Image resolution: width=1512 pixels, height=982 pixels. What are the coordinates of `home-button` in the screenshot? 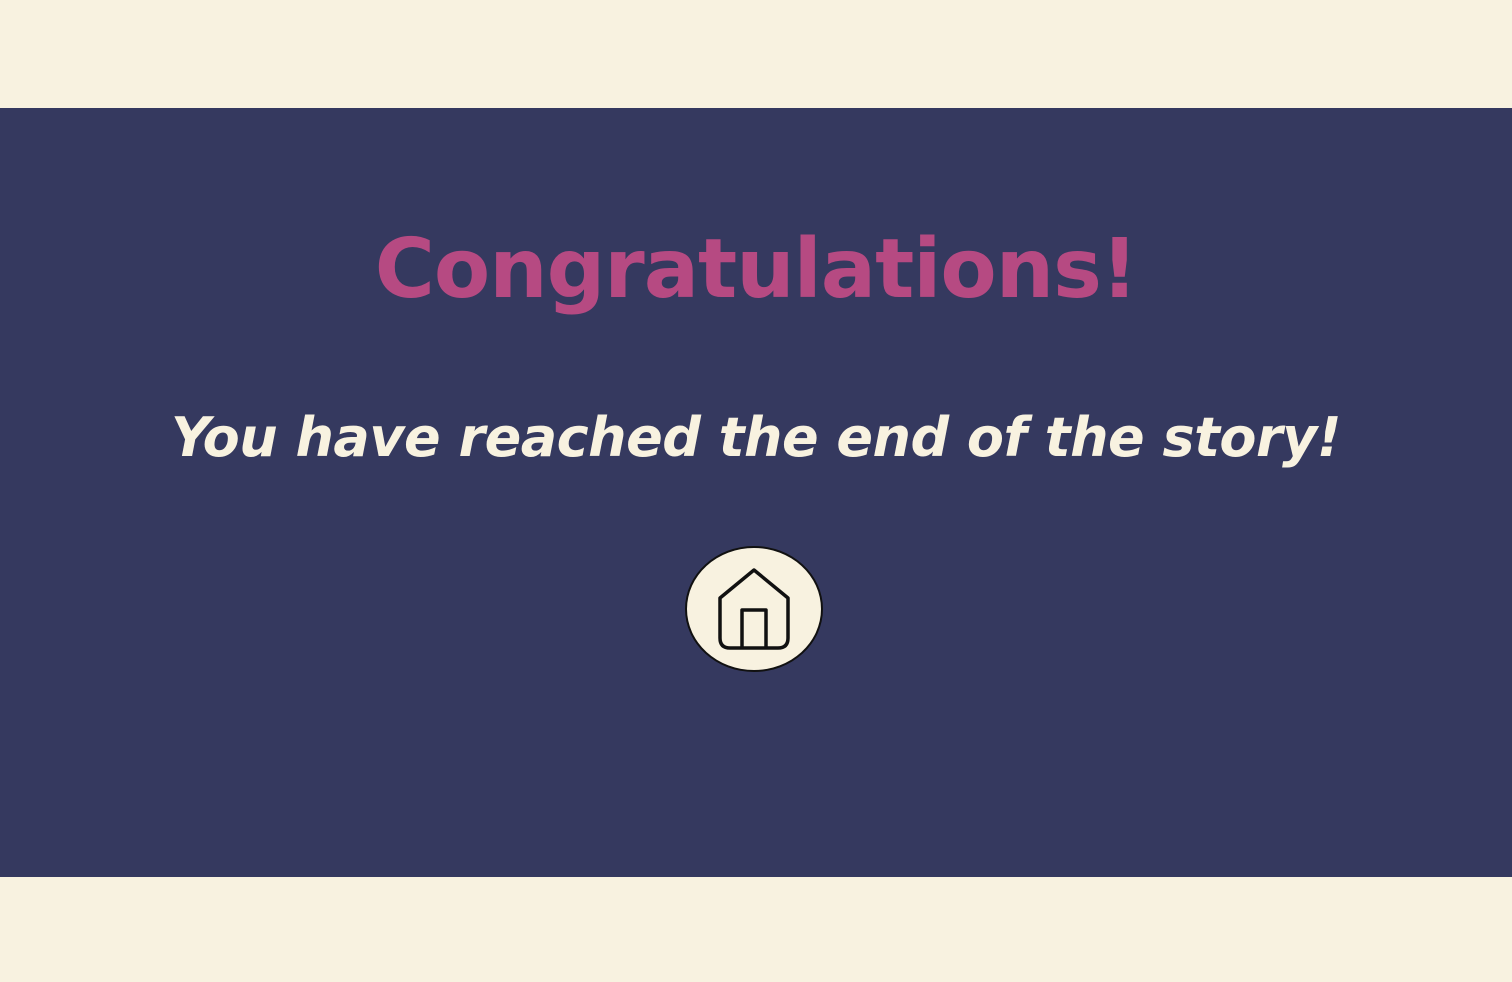 It's located at (754, 609).